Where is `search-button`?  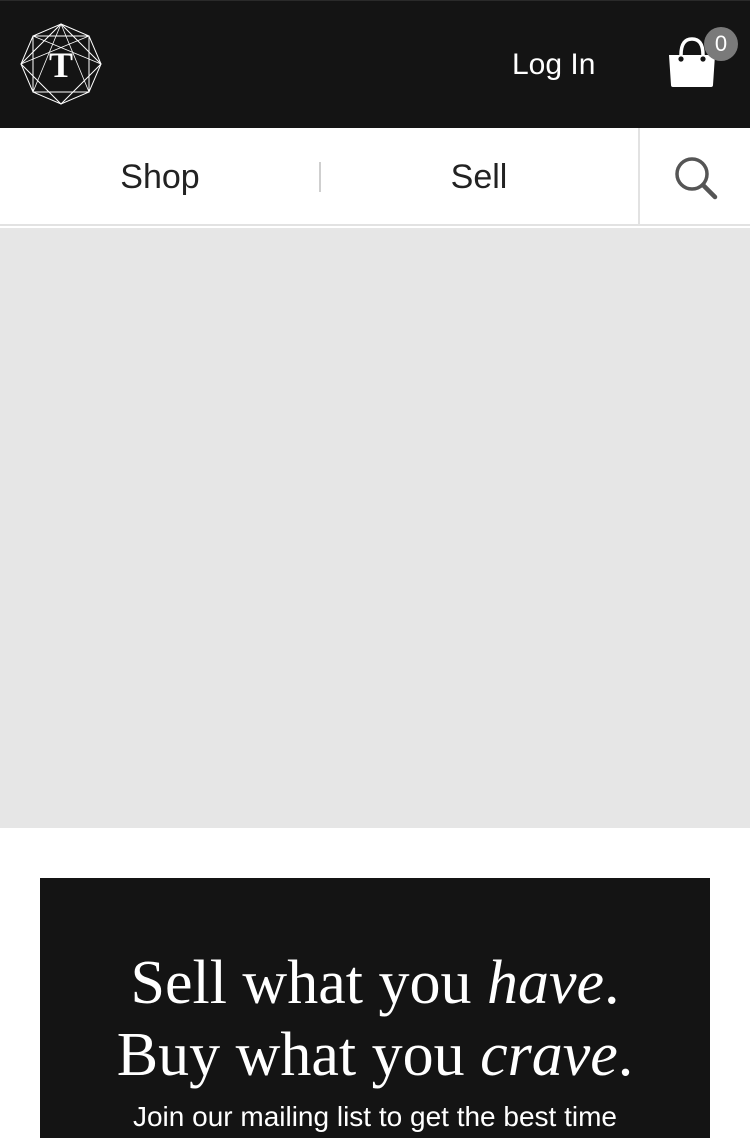
search-button is located at coordinates (694, 177).